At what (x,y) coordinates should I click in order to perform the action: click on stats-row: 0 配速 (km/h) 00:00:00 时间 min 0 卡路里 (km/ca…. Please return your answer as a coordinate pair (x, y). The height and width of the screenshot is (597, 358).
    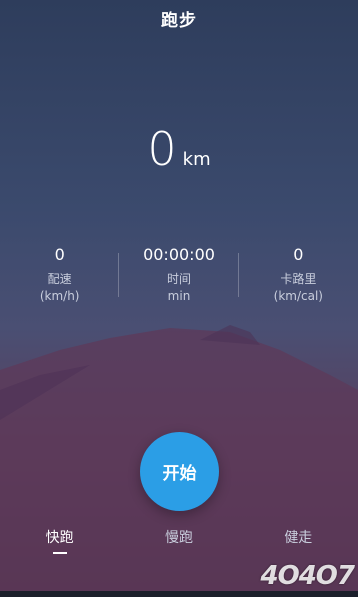
    Looking at the image, I should click on (179, 274).